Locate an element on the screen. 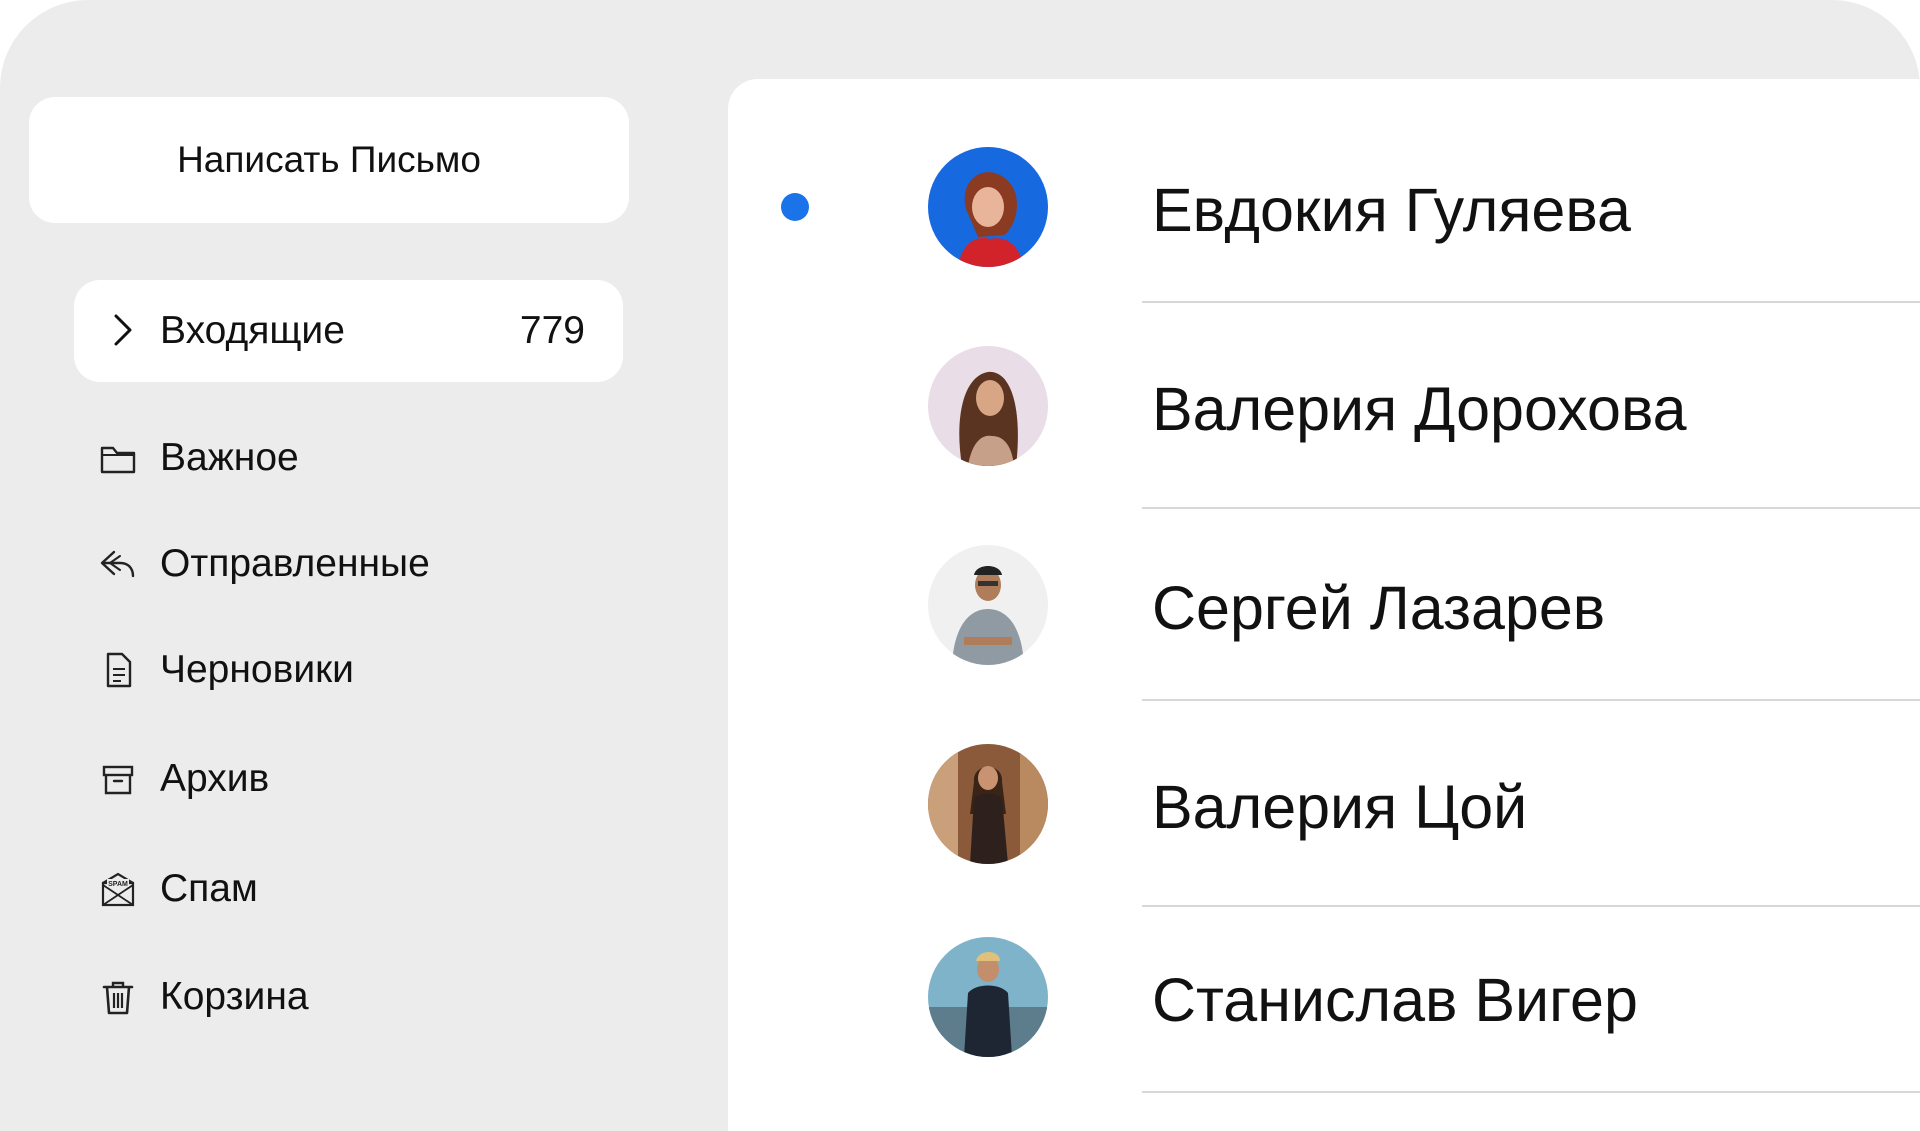 The image size is (1920, 1131). inbox-count: 779 is located at coordinates (552, 330).